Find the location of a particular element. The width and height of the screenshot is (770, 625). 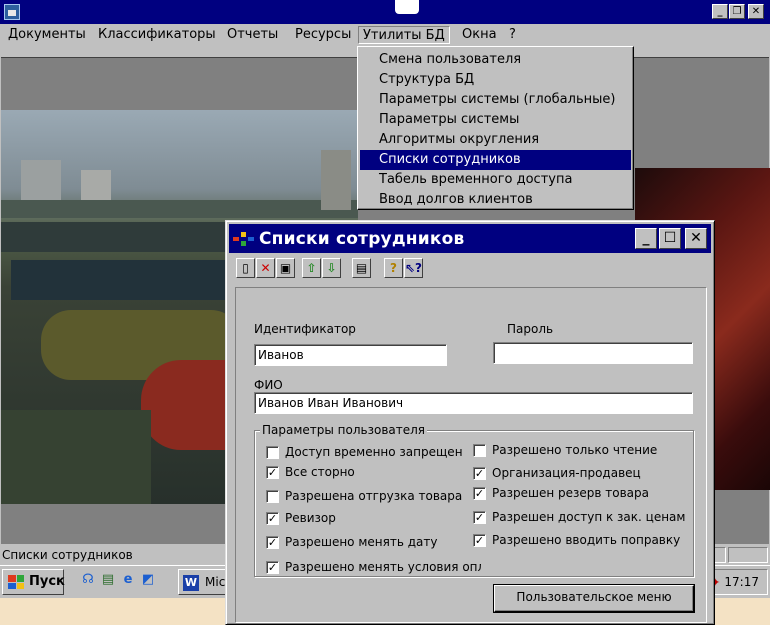

restore-icon: ❐ is located at coordinates (737, 11).